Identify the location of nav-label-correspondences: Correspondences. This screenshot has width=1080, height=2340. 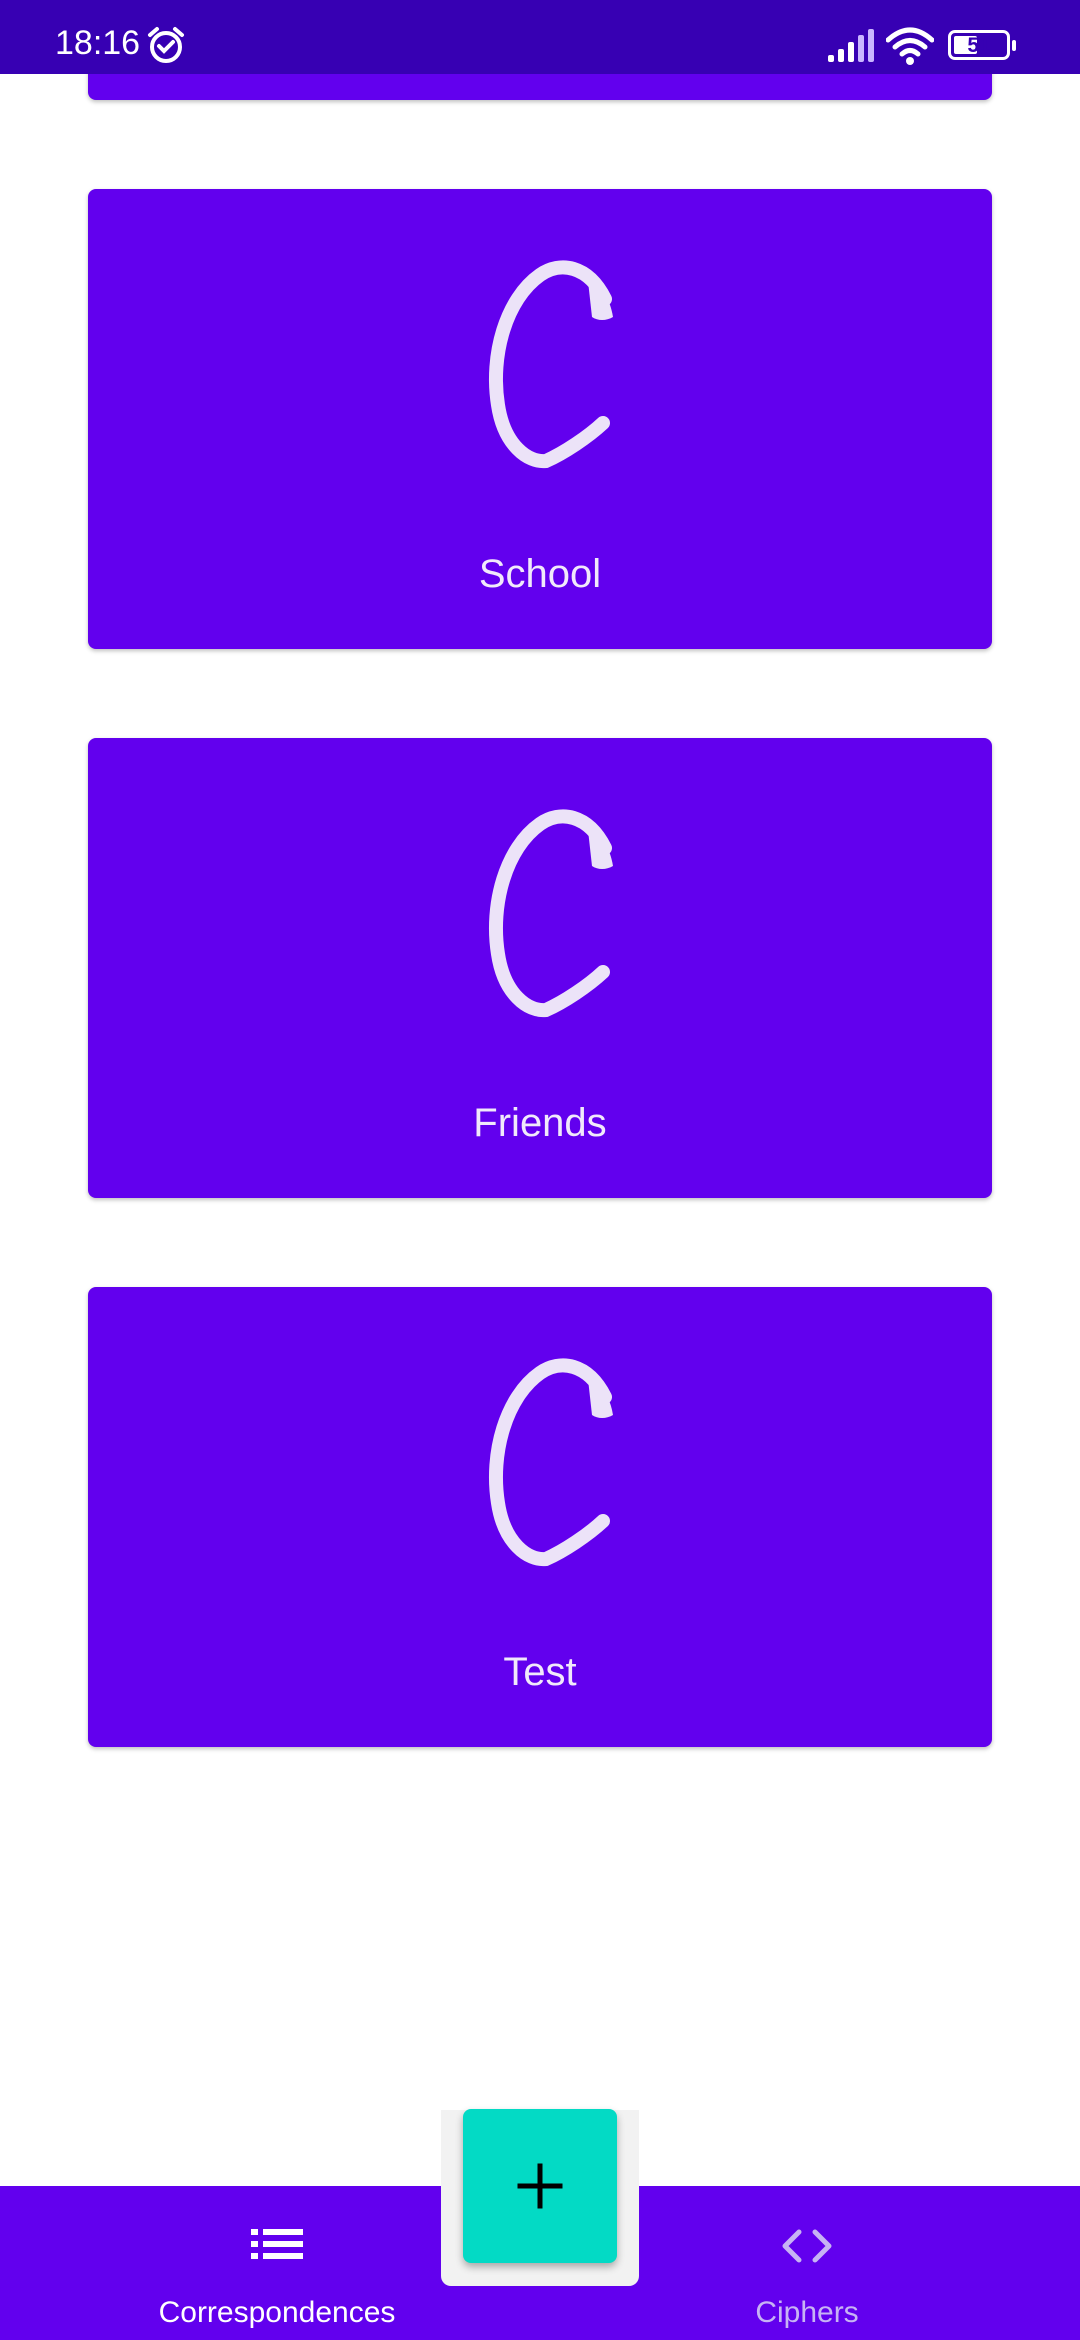
(277, 2312).